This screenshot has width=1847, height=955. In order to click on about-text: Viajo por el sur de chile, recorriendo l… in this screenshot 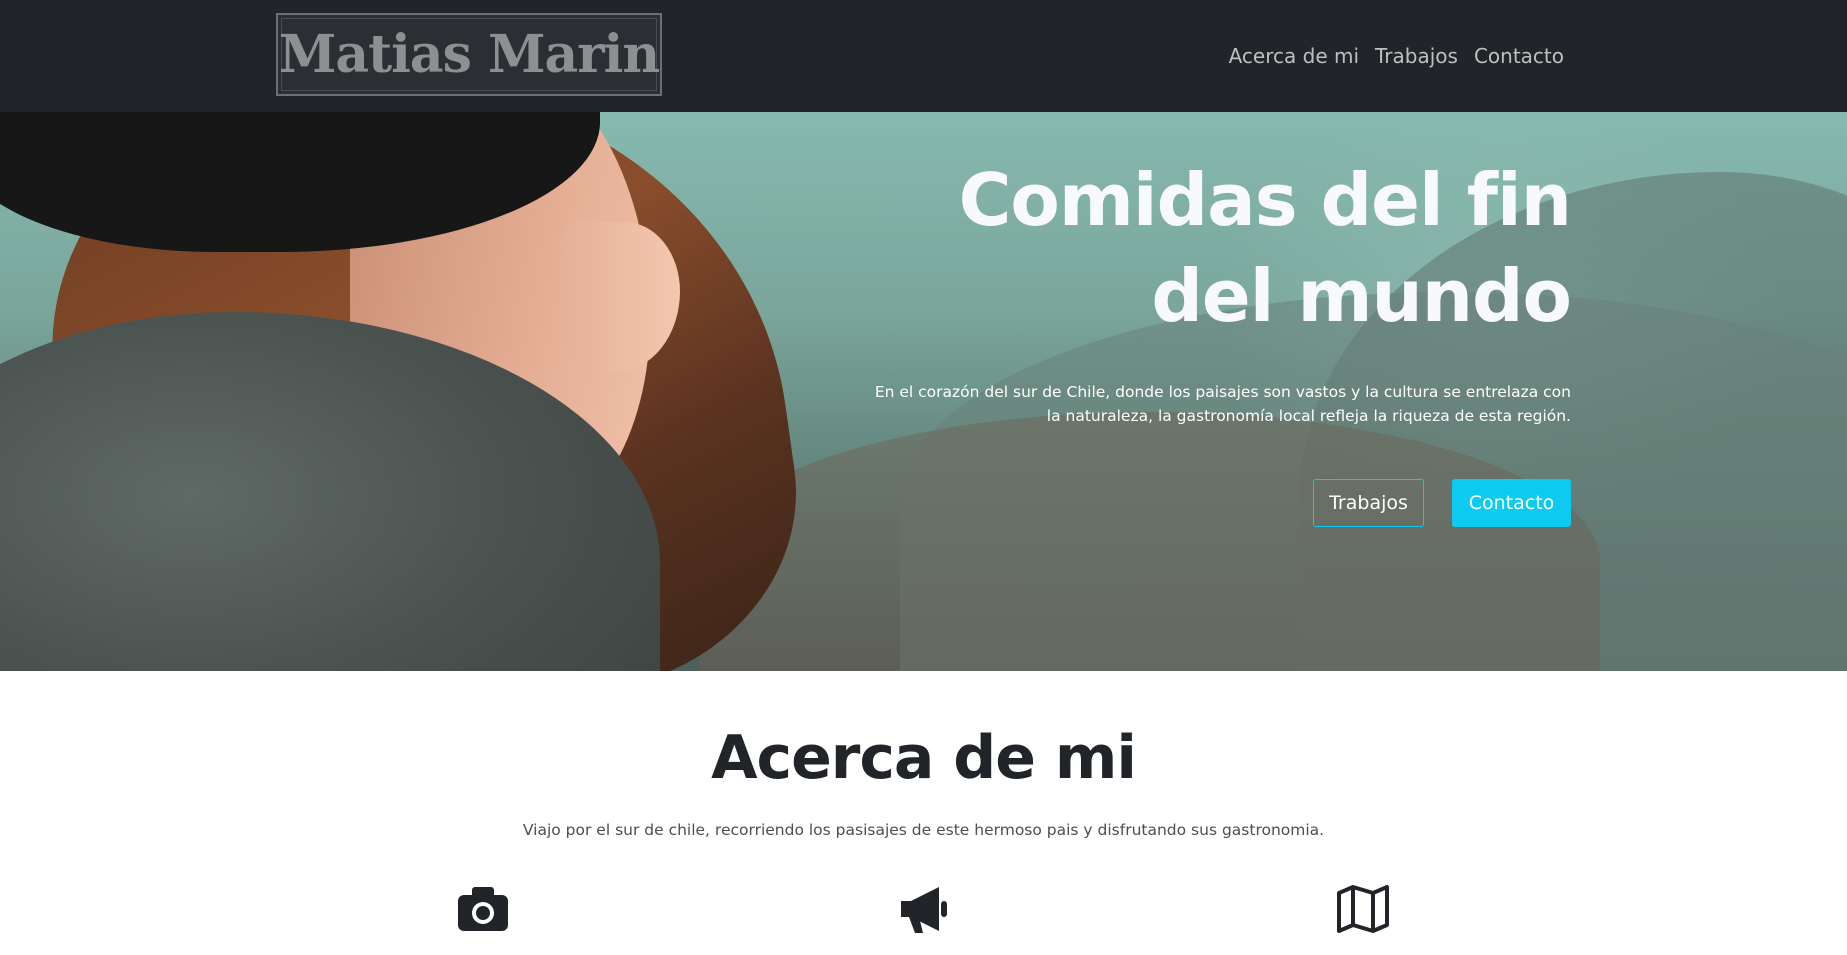, I will do `click(923, 830)`.